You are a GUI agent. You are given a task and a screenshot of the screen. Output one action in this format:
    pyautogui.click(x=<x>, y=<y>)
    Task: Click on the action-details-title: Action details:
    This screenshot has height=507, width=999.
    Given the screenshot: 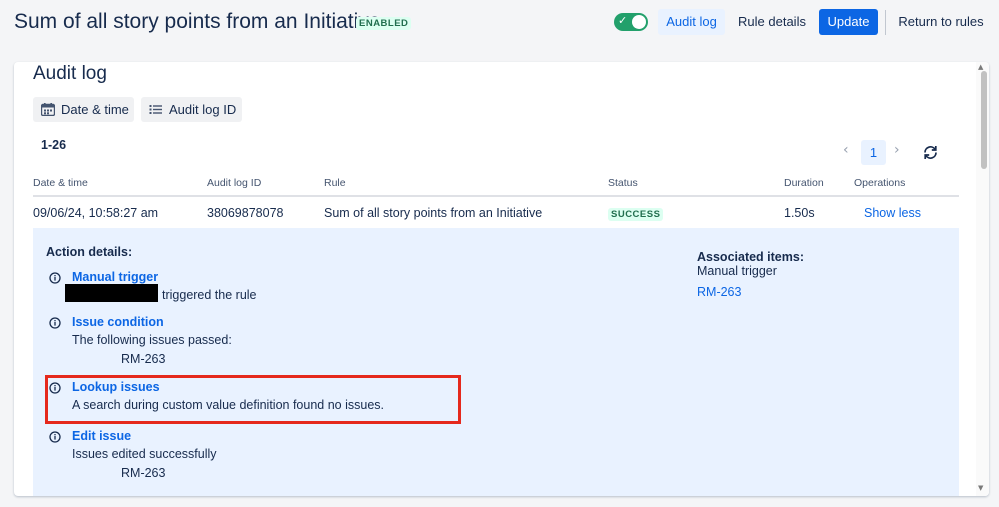 What is the action you would take?
    pyautogui.click(x=89, y=252)
    